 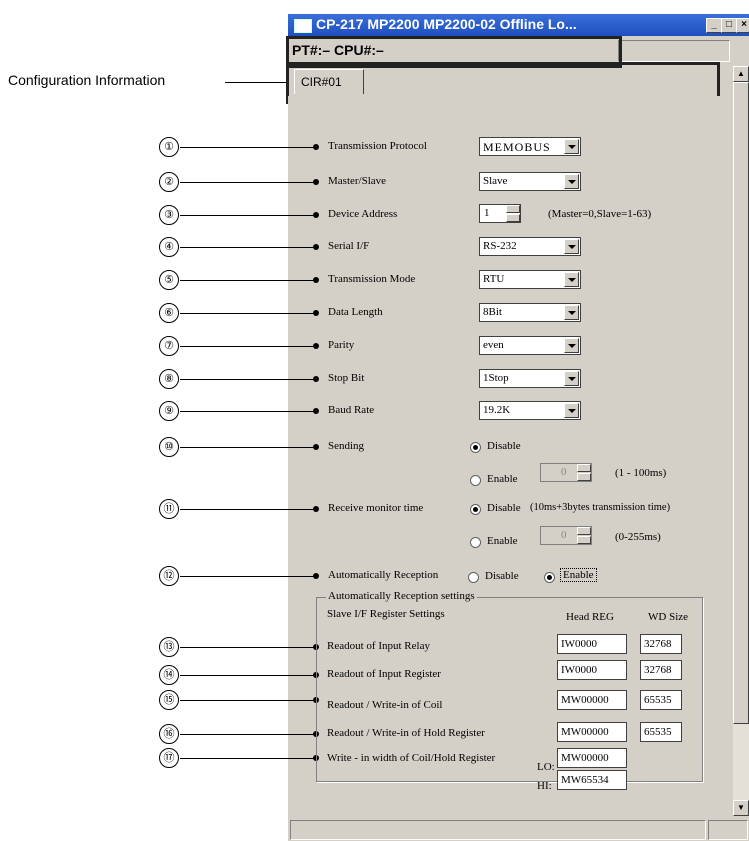 I want to click on auto-reception-disable-radio, so click(x=473, y=577).